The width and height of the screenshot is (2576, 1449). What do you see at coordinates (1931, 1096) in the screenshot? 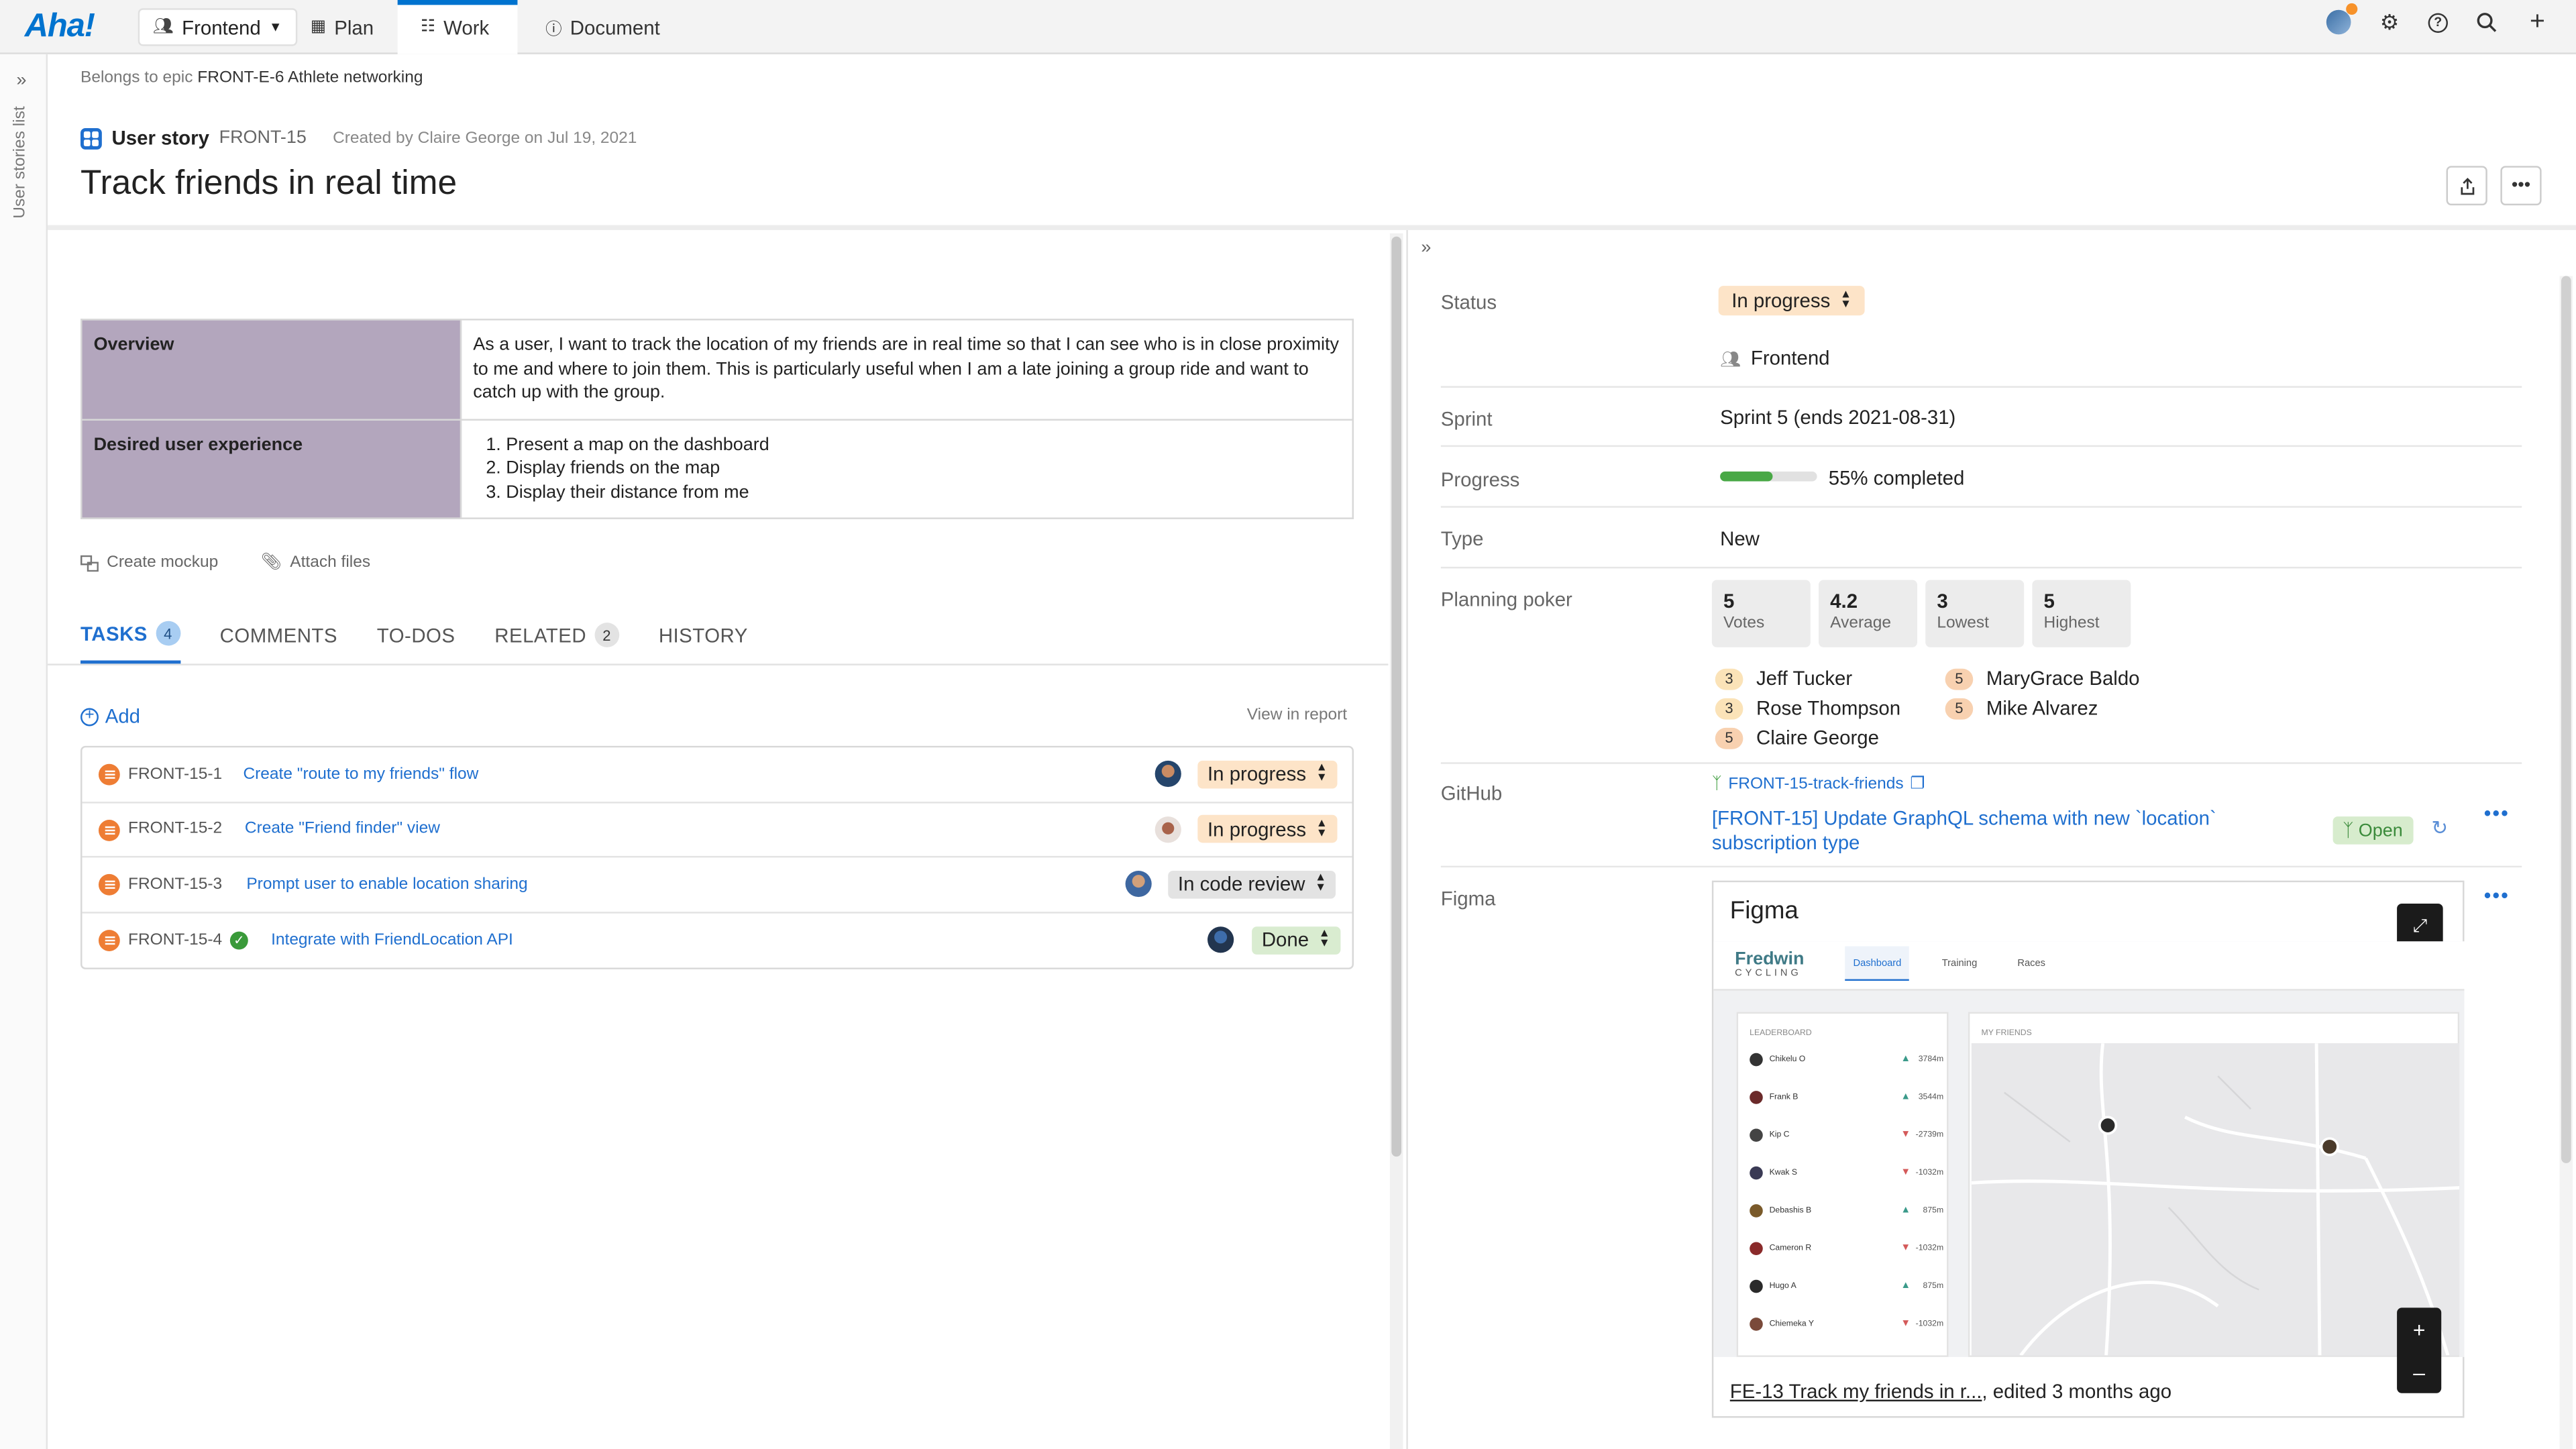
I see `rider-distance: 3544m` at bounding box center [1931, 1096].